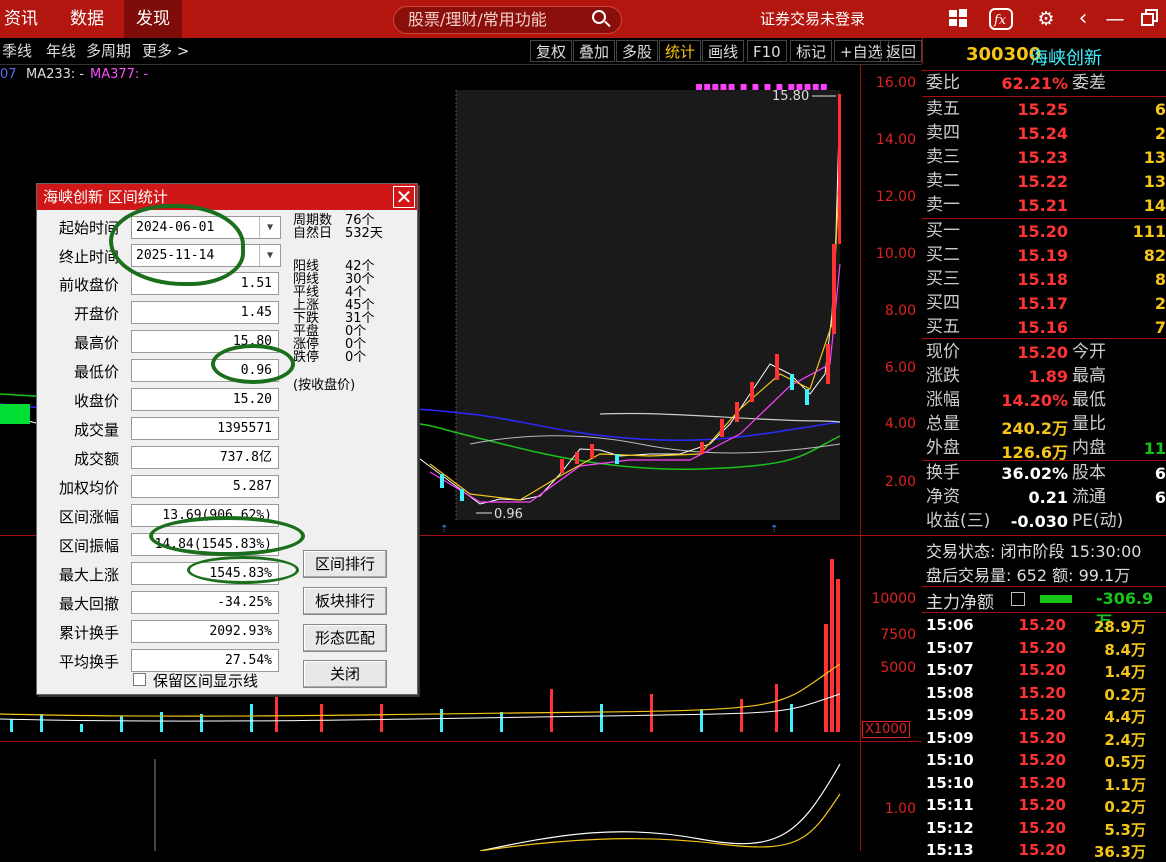 This screenshot has width=1166, height=862. I want to click on ratio-value: 62.21%, so click(1034, 83).